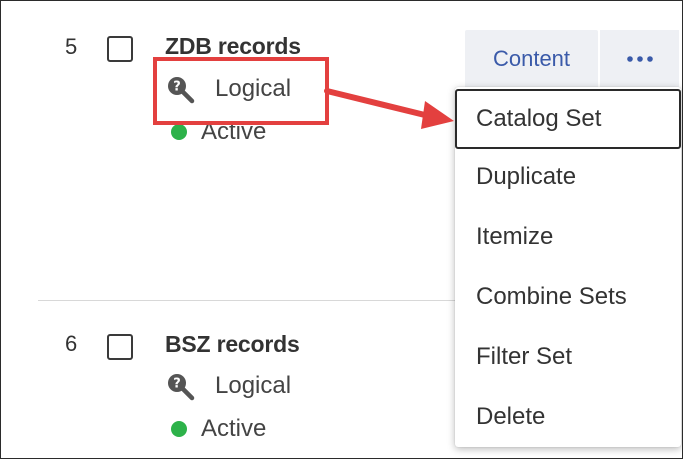  Describe the element at coordinates (241, 91) in the screenshot. I see `annotation-highlight-box` at that location.